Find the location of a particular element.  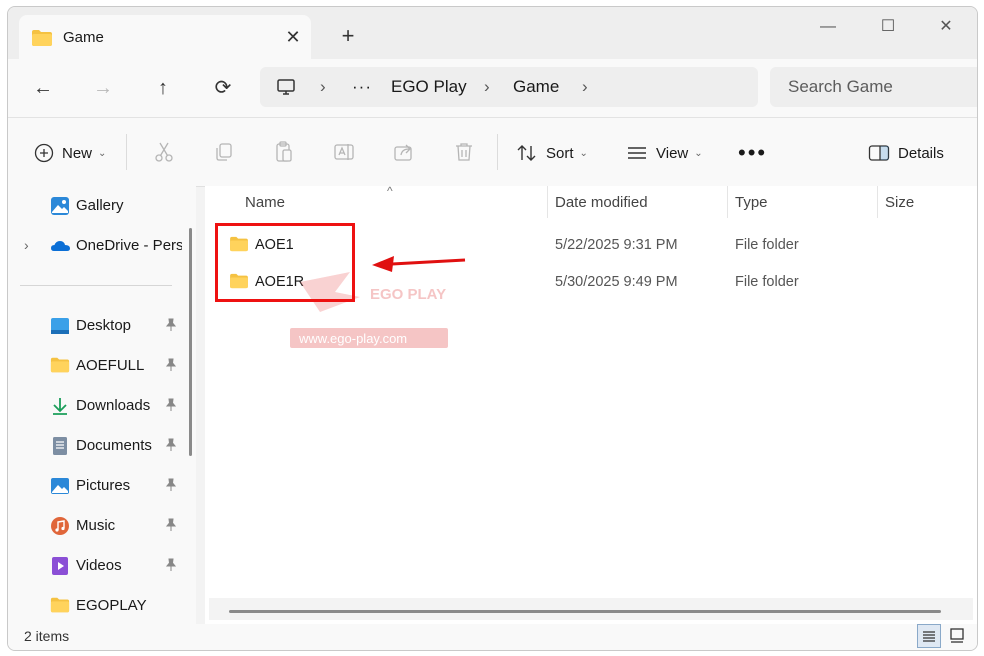

close-window-icon: ✕ is located at coordinates (946, 27).